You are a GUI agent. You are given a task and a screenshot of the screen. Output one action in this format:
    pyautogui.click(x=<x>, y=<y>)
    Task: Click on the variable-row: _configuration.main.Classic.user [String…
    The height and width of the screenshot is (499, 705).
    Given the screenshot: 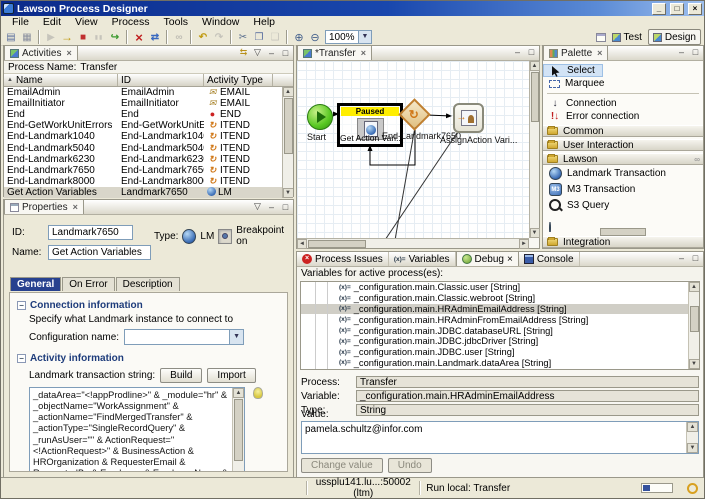 What is the action you would take?
    pyautogui.click(x=500, y=287)
    